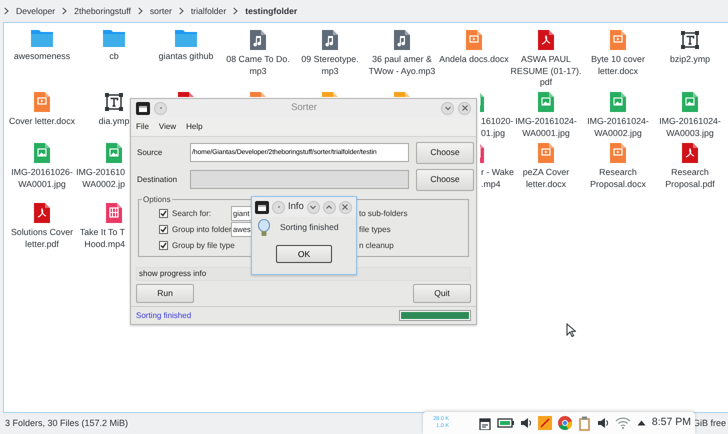 The image size is (728, 434). What do you see at coordinates (157, 180) in the screenshot?
I see `field-label: Destination` at bounding box center [157, 180].